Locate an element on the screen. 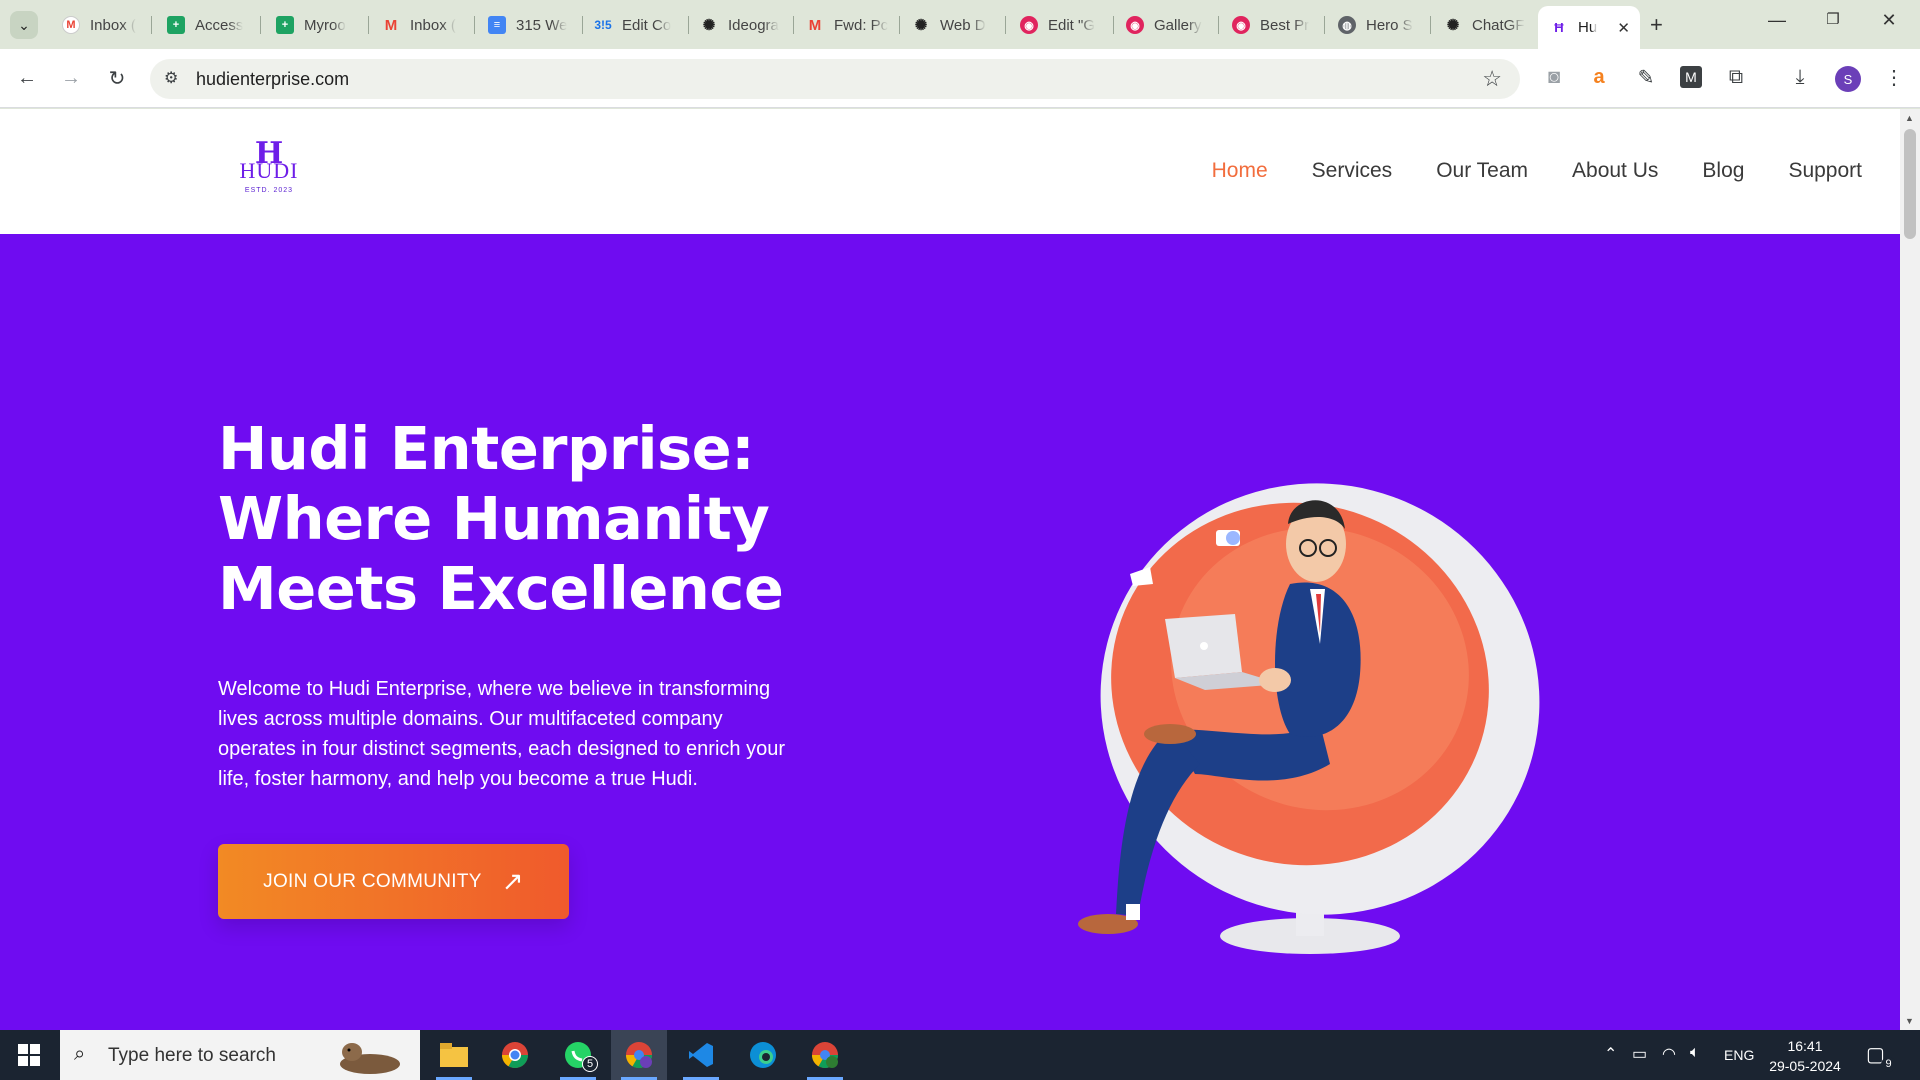 Image resolution: width=1920 pixels, height=1080 pixels. tab-title: Hu is located at coordinates (1588, 27).